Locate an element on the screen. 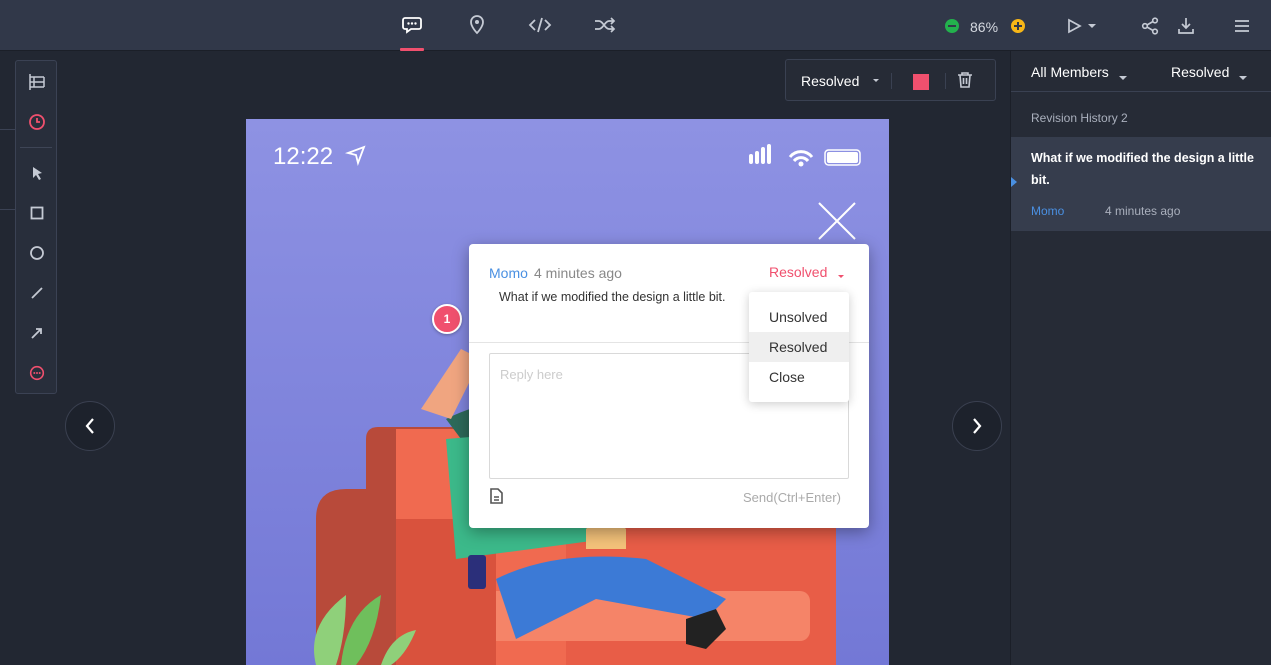 The width and height of the screenshot is (1271, 665). layers-tool is located at coordinates (37, 82).